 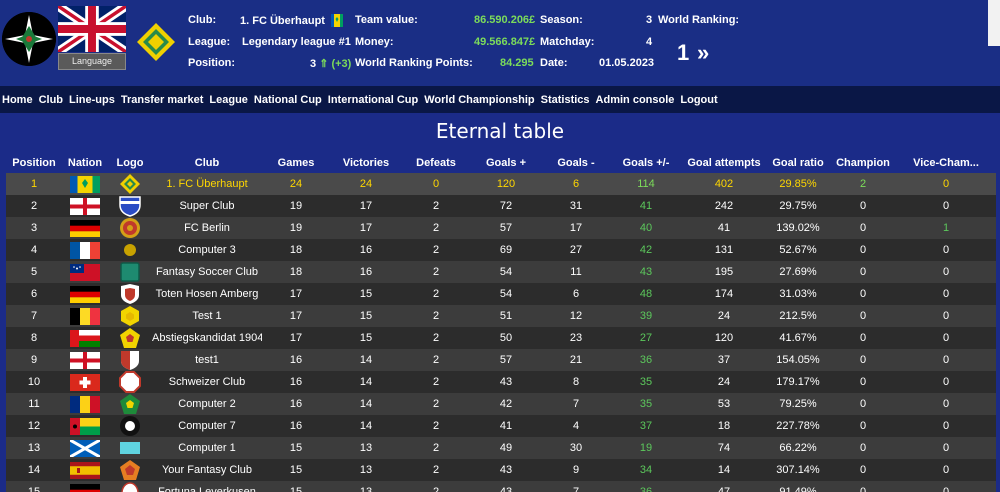 What do you see at coordinates (798, 426) in the screenshot?
I see `goal-ratio-cell: 227.78%` at bounding box center [798, 426].